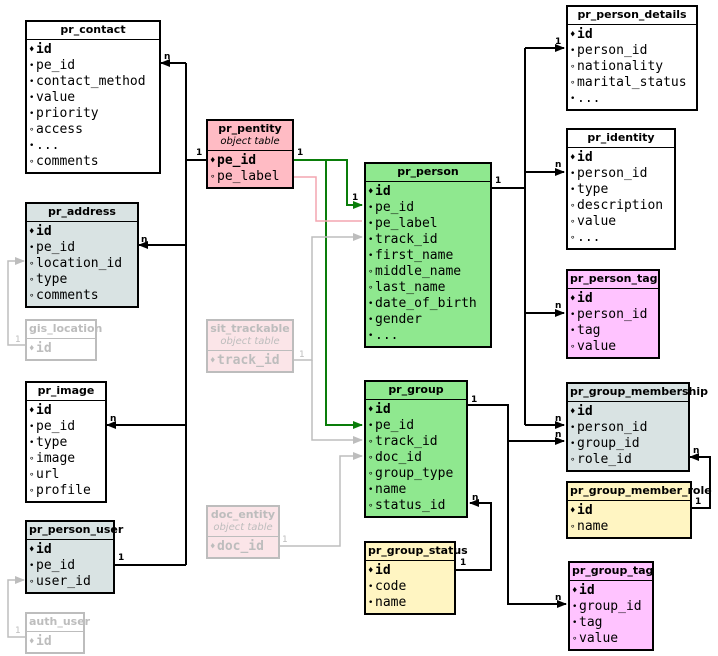  I want to click on field-row: ∘ image, so click(67, 459).